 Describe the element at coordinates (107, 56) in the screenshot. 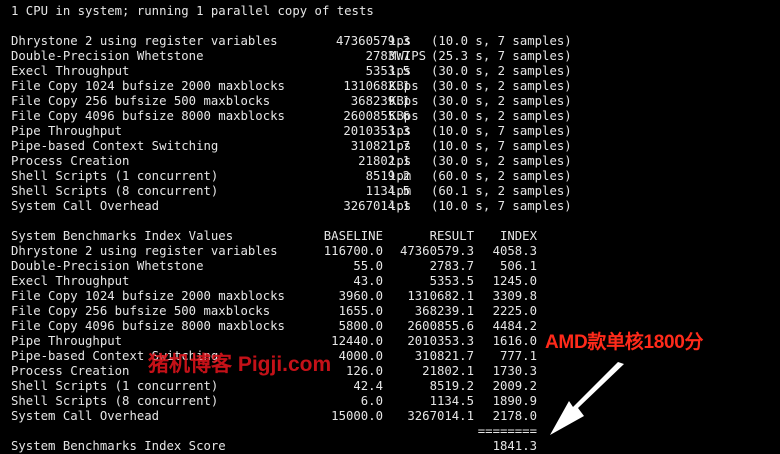

I see `perf-test-name: Double-Precision Whetstone` at that location.